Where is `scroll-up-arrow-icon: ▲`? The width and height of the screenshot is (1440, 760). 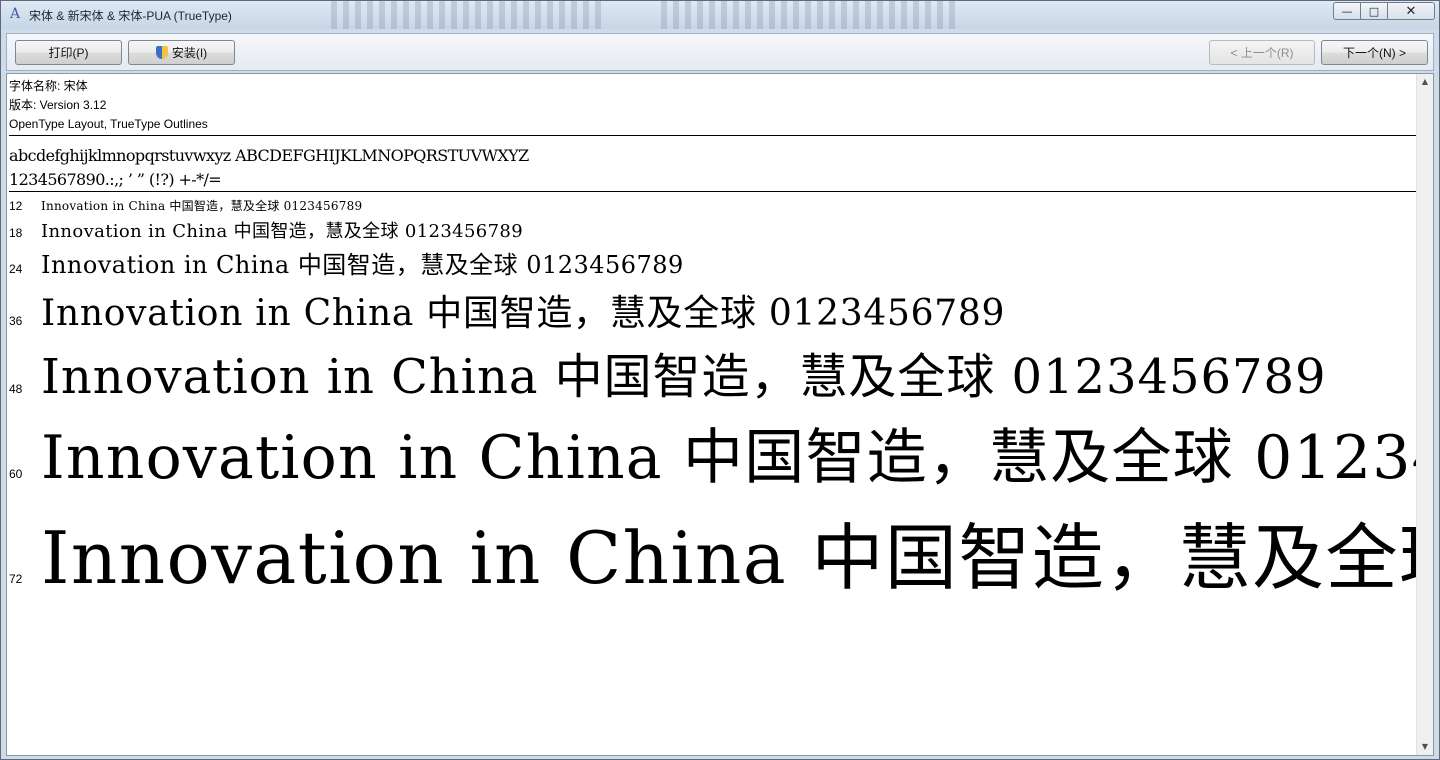
scroll-up-arrow-icon: ▲ is located at coordinates (1425, 82).